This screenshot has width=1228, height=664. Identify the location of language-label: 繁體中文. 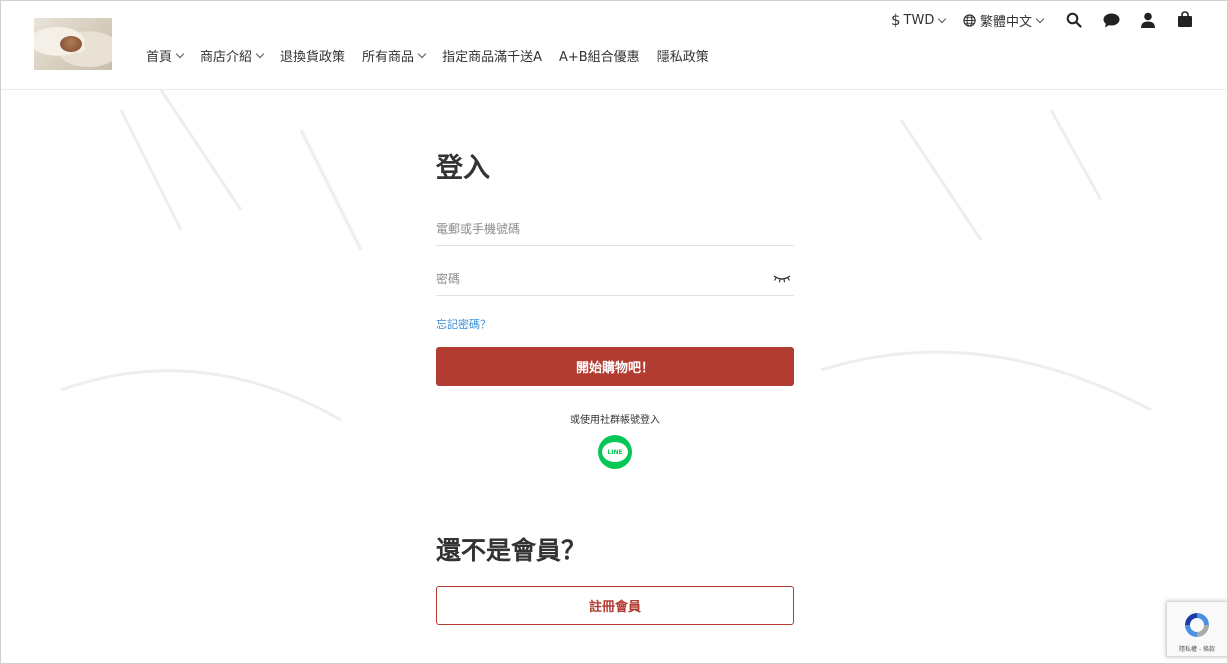
(1006, 22).